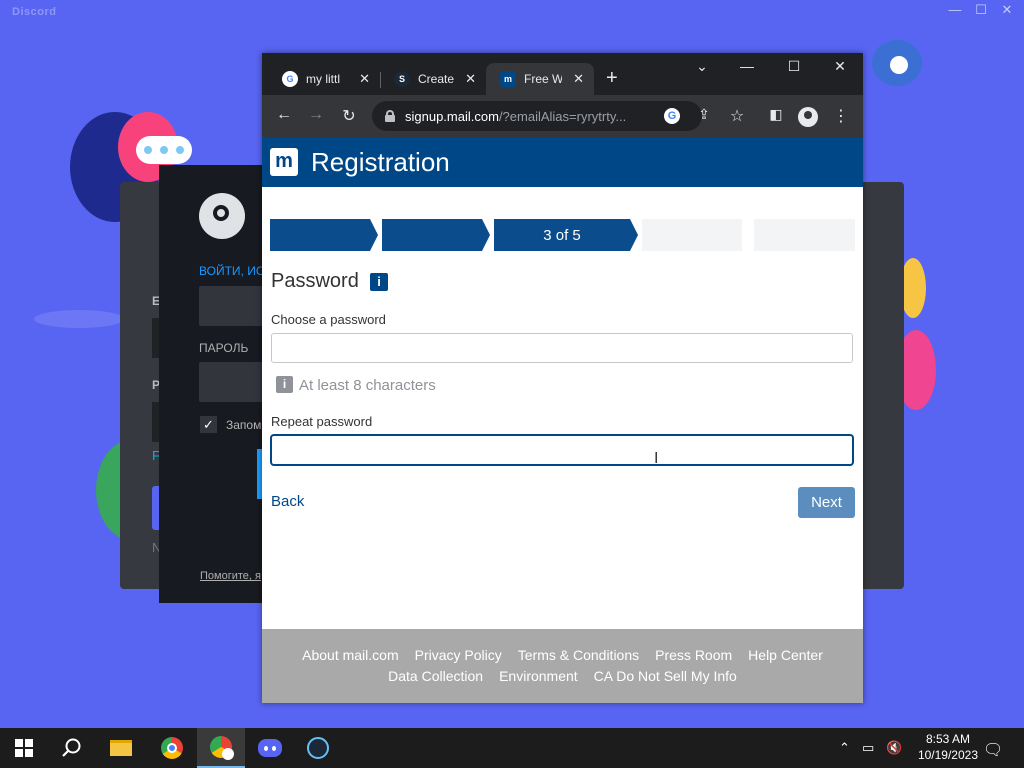  What do you see at coordinates (230, 576) in the screenshot?
I see `steam-help-link: Помогите, я` at bounding box center [230, 576].